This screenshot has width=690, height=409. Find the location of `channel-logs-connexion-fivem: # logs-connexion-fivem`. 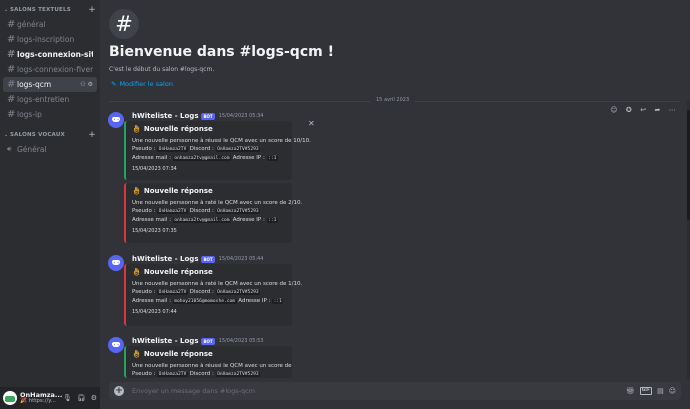

channel-logs-connexion-fivem: # logs-connexion-fivem is located at coordinates (50, 69).